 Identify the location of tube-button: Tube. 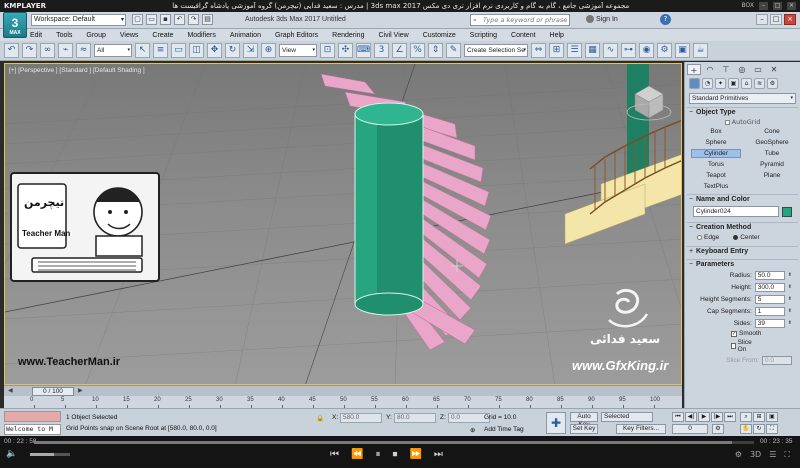
(772, 153).